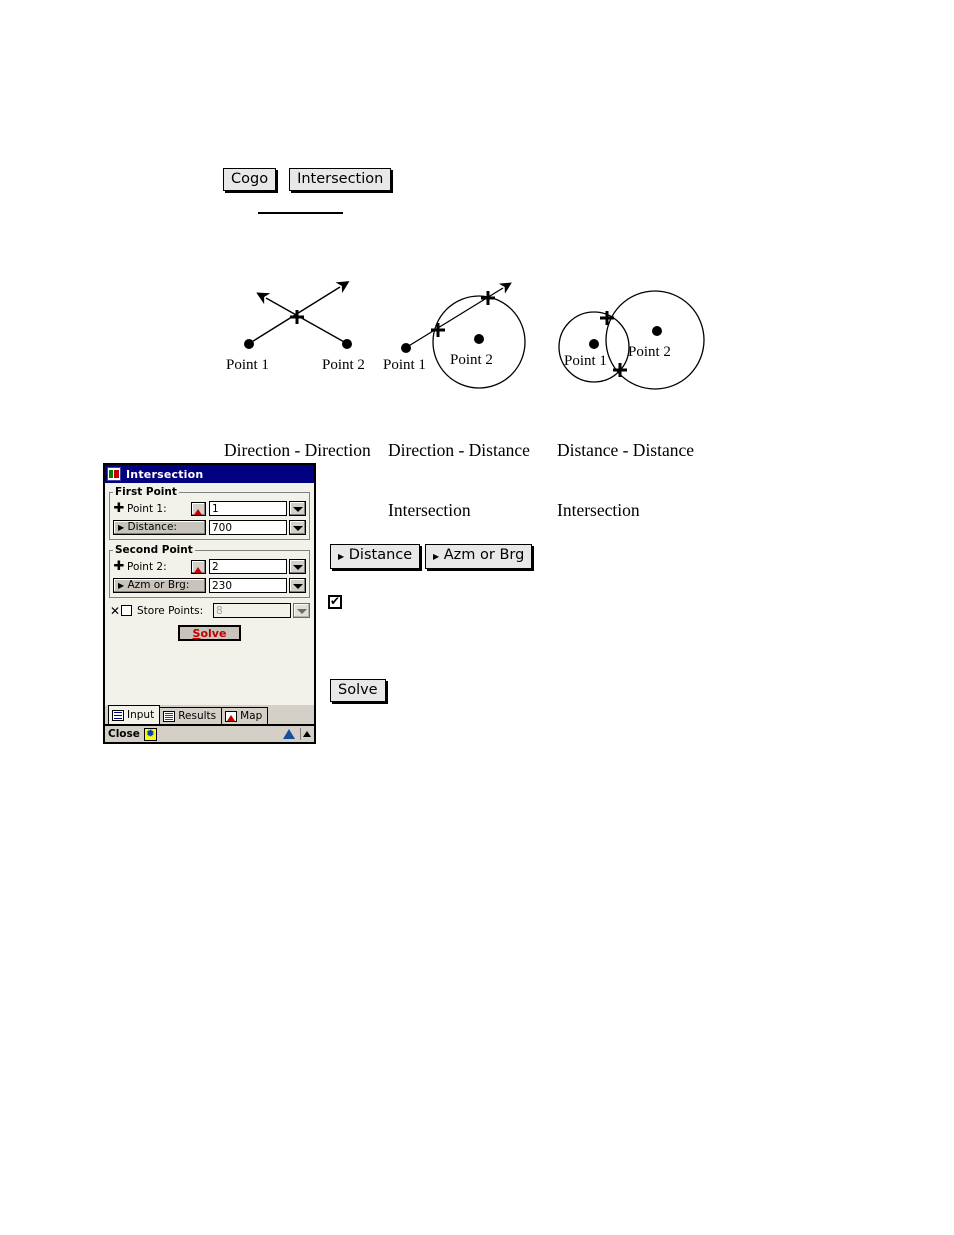 Image resolution: width=954 pixels, height=1235 pixels. What do you see at coordinates (626, 450) in the screenshot?
I see `caption-line-1: Distance - Distance` at bounding box center [626, 450].